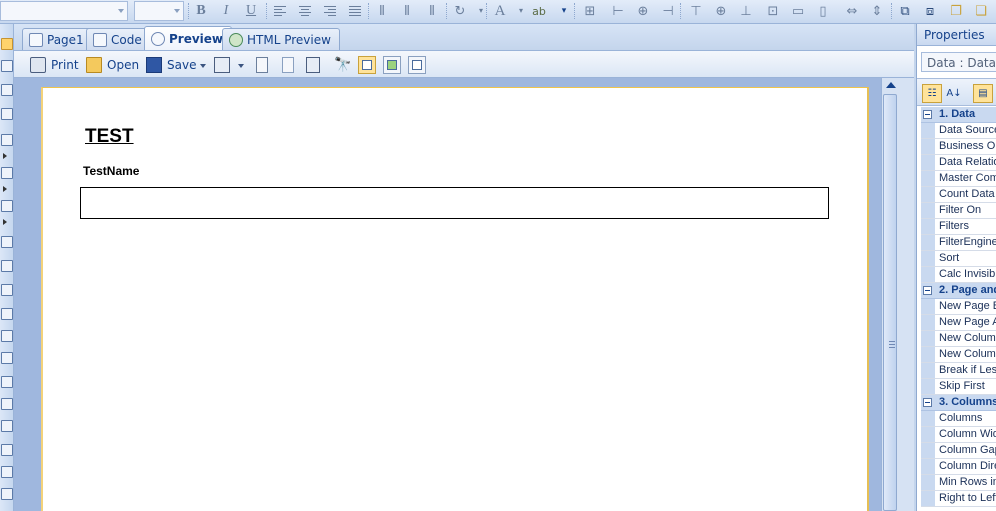  Describe the element at coordinates (721, 11) in the screenshot. I see `align-middles-icon: ⊕` at that location.